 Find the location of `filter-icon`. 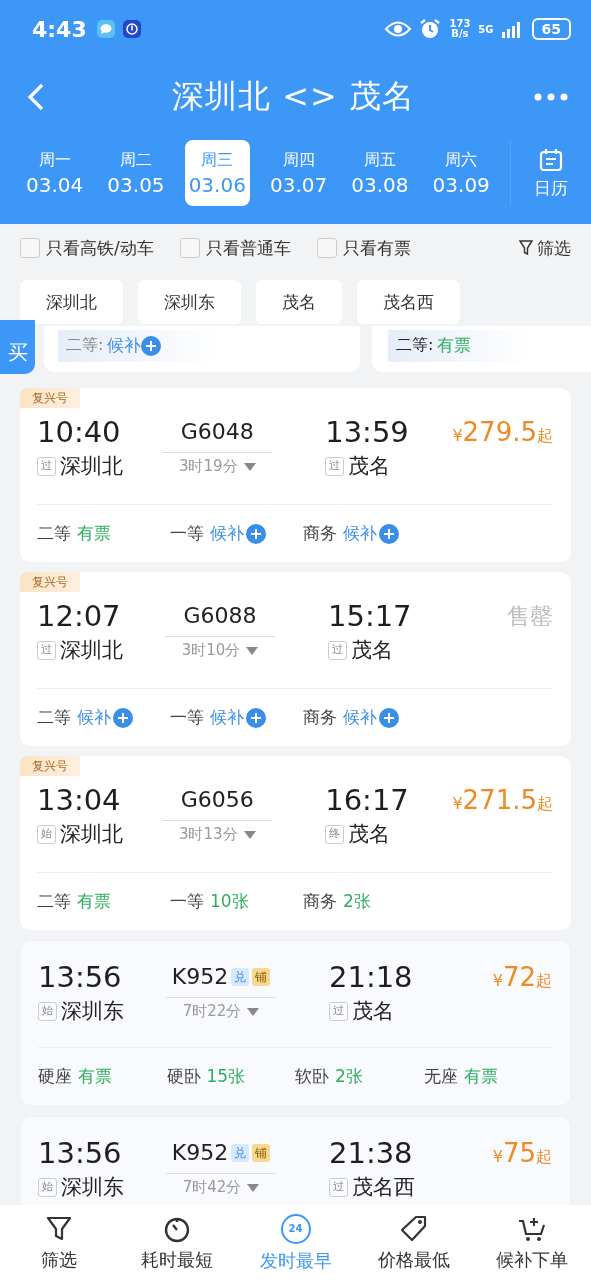

filter-icon is located at coordinates (526, 248).